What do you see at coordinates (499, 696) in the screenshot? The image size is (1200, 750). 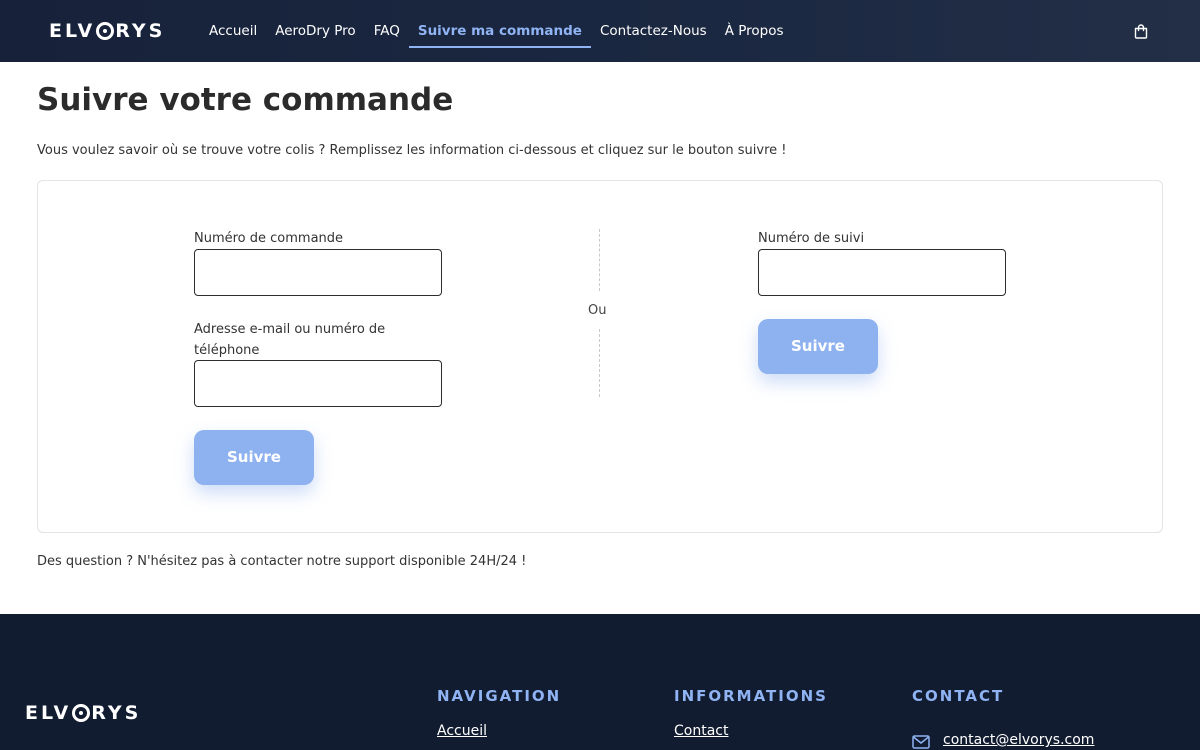 I see `footer-navigation-title: NAVIGATION` at bounding box center [499, 696].